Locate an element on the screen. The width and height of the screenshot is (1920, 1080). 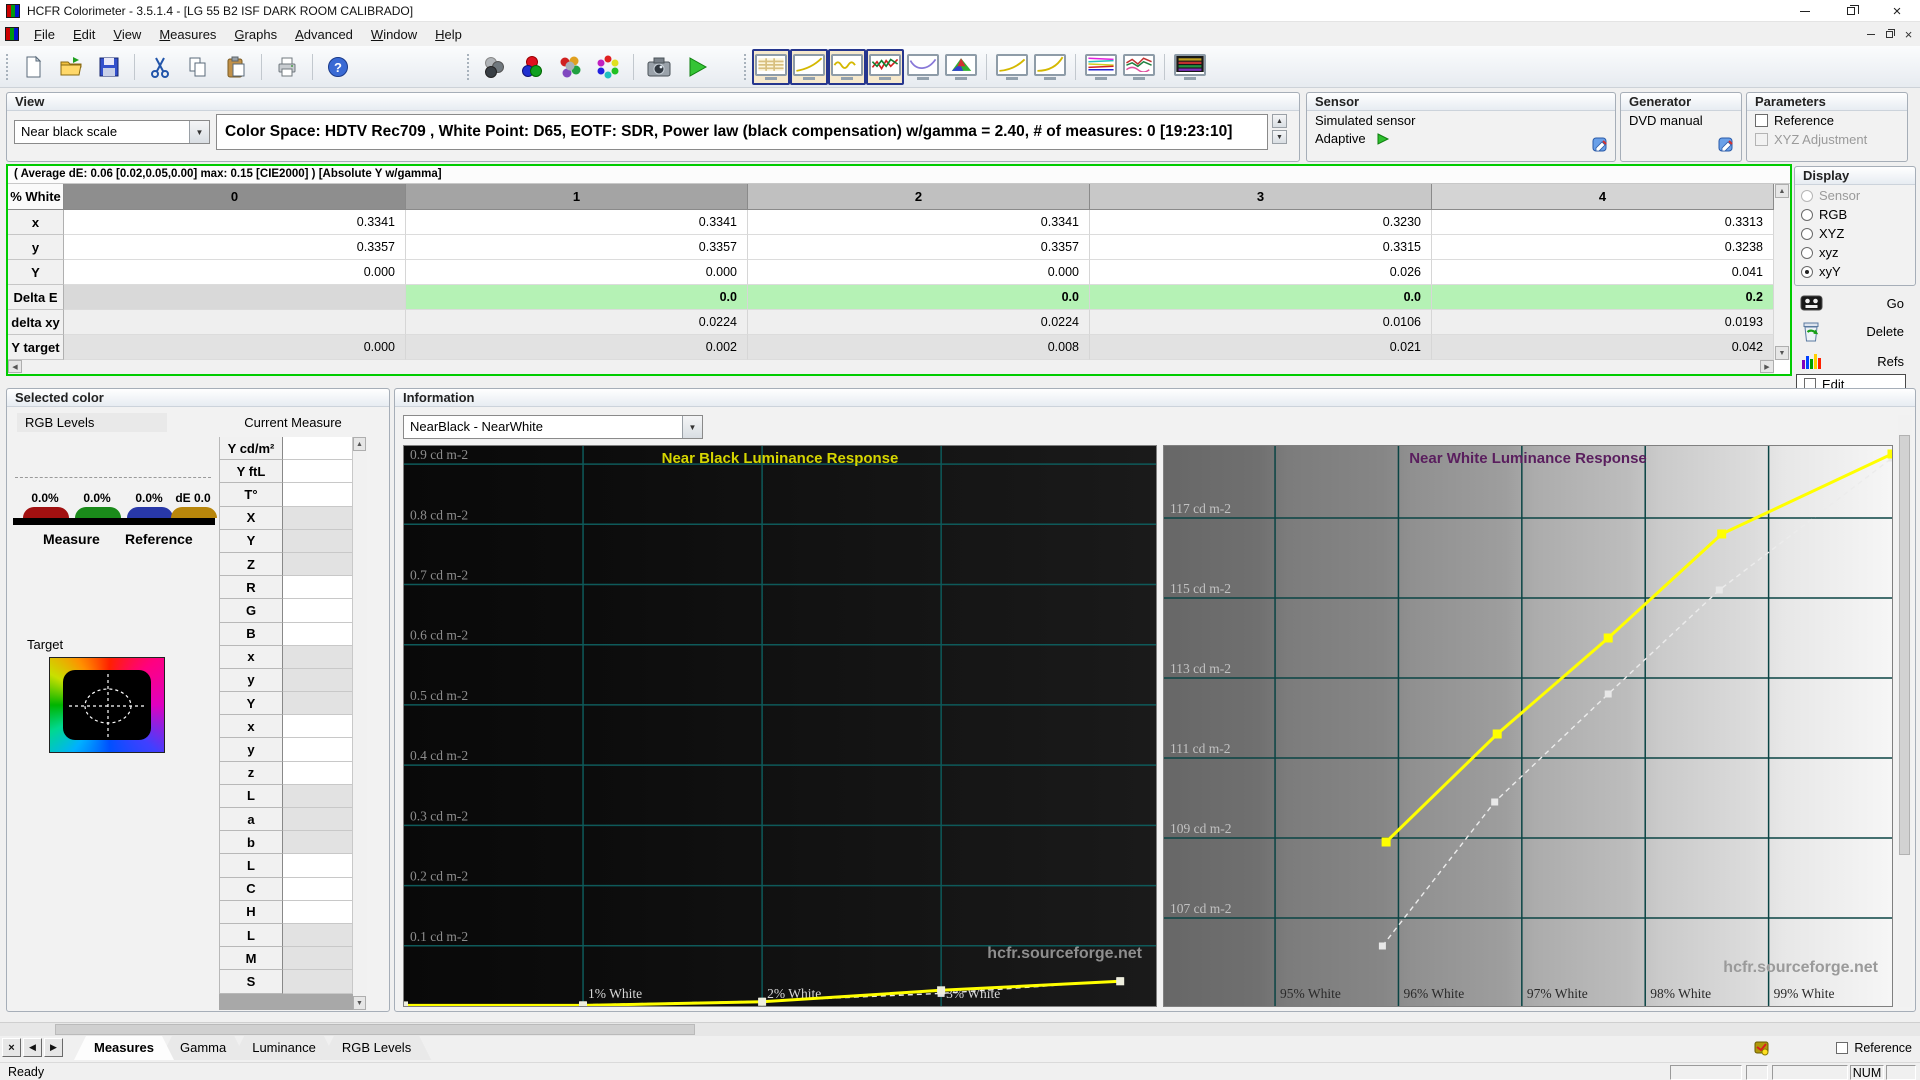
table-cell: 0.021 is located at coordinates (1261, 347).